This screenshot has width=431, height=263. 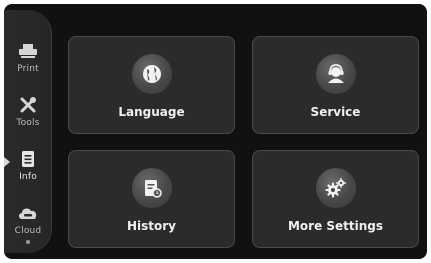 What do you see at coordinates (151, 74) in the screenshot?
I see `globe-icon` at bounding box center [151, 74].